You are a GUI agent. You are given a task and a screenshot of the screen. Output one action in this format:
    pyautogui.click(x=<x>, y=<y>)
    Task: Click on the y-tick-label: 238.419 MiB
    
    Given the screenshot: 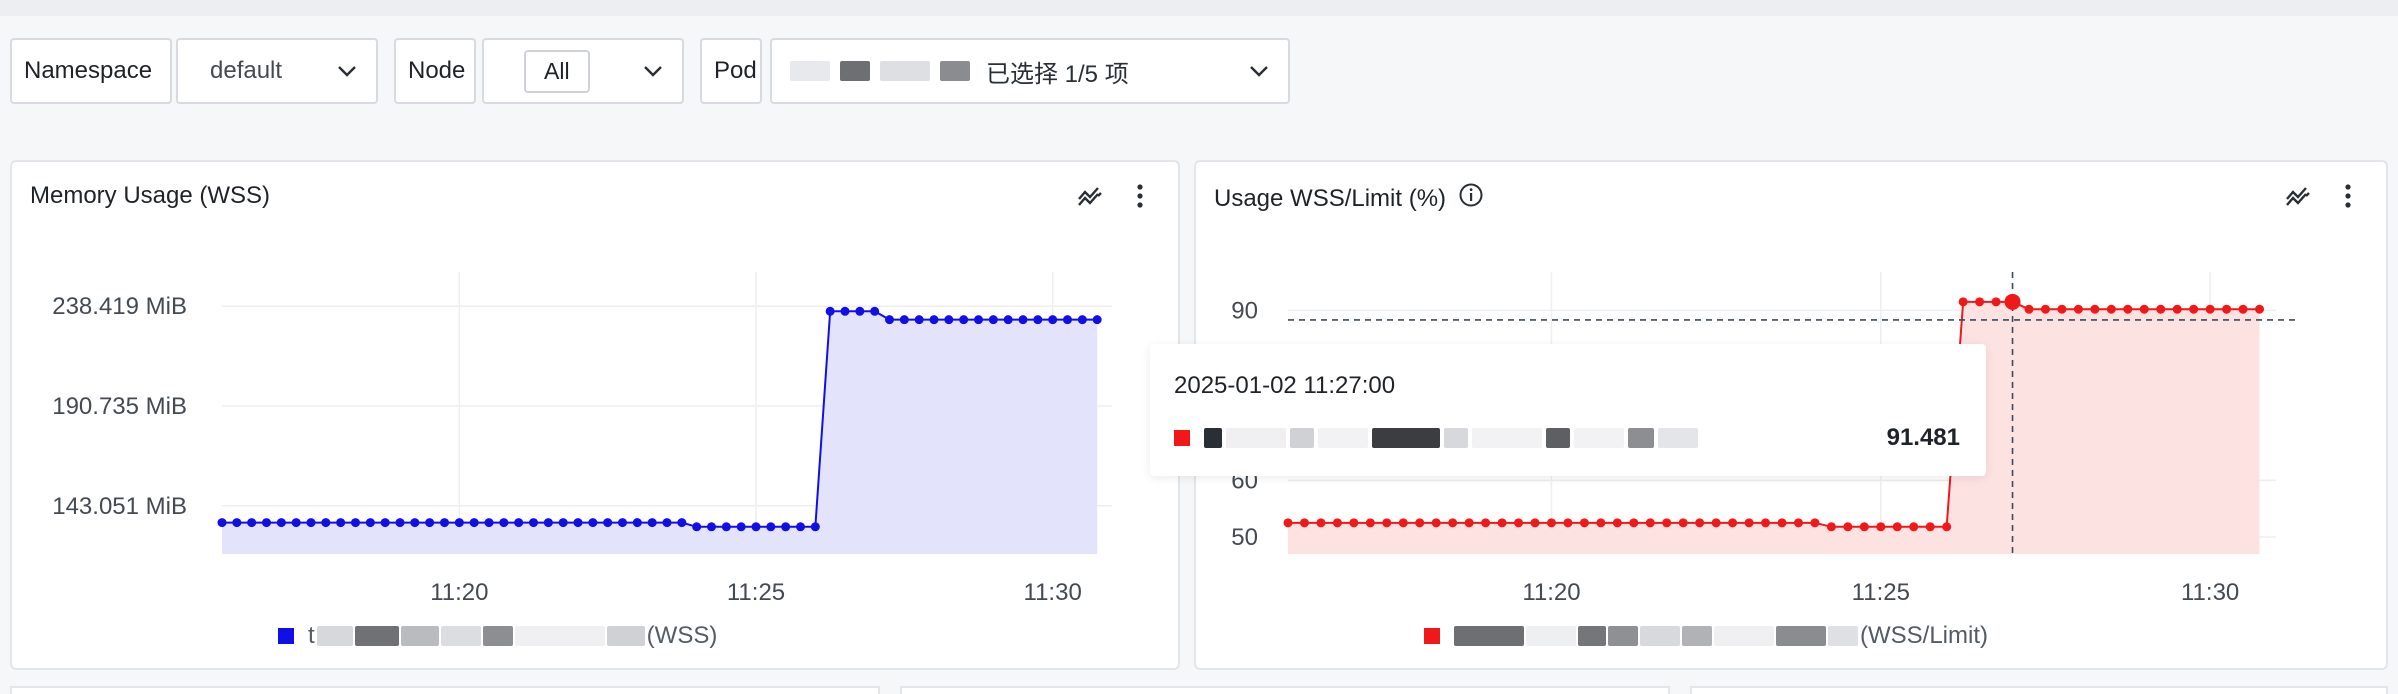 What is the action you would take?
    pyautogui.click(x=119, y=306)
    